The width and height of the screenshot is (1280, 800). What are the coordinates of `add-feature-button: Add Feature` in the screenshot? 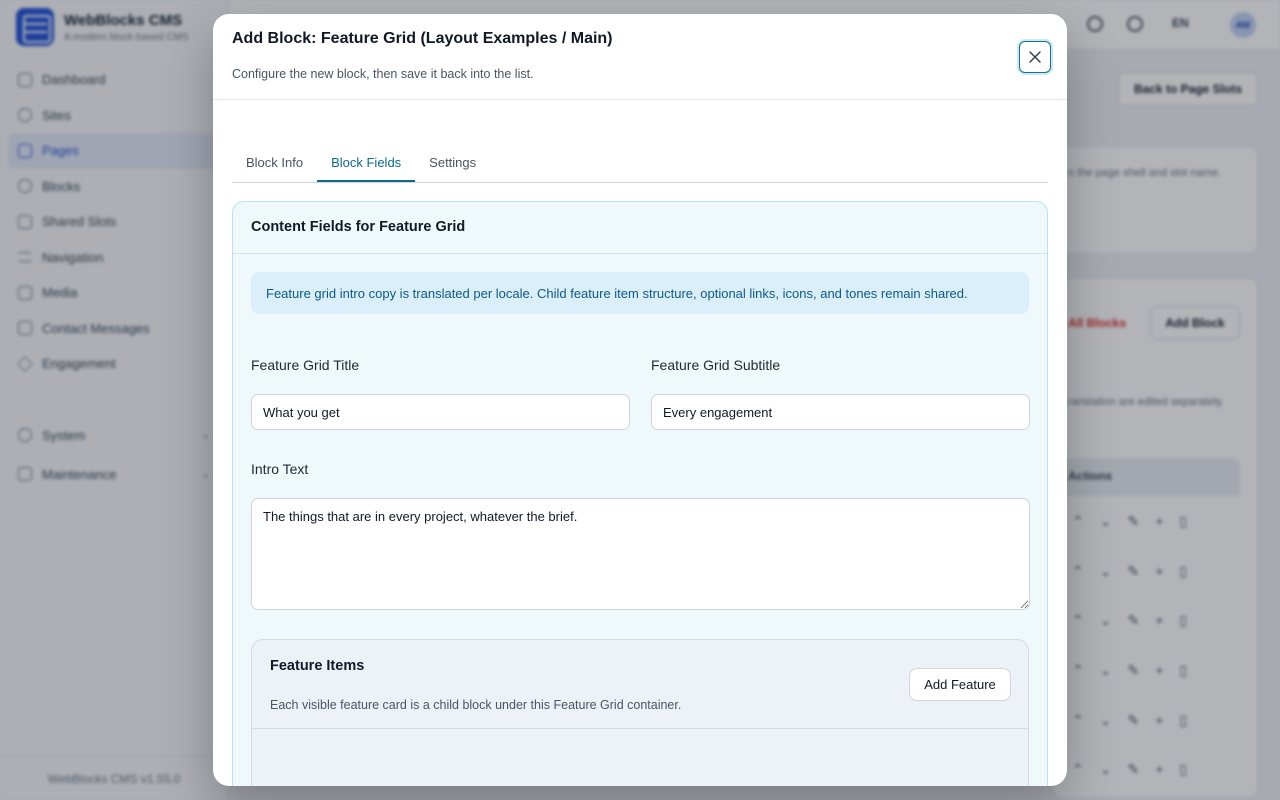 It's located at (960, 684).